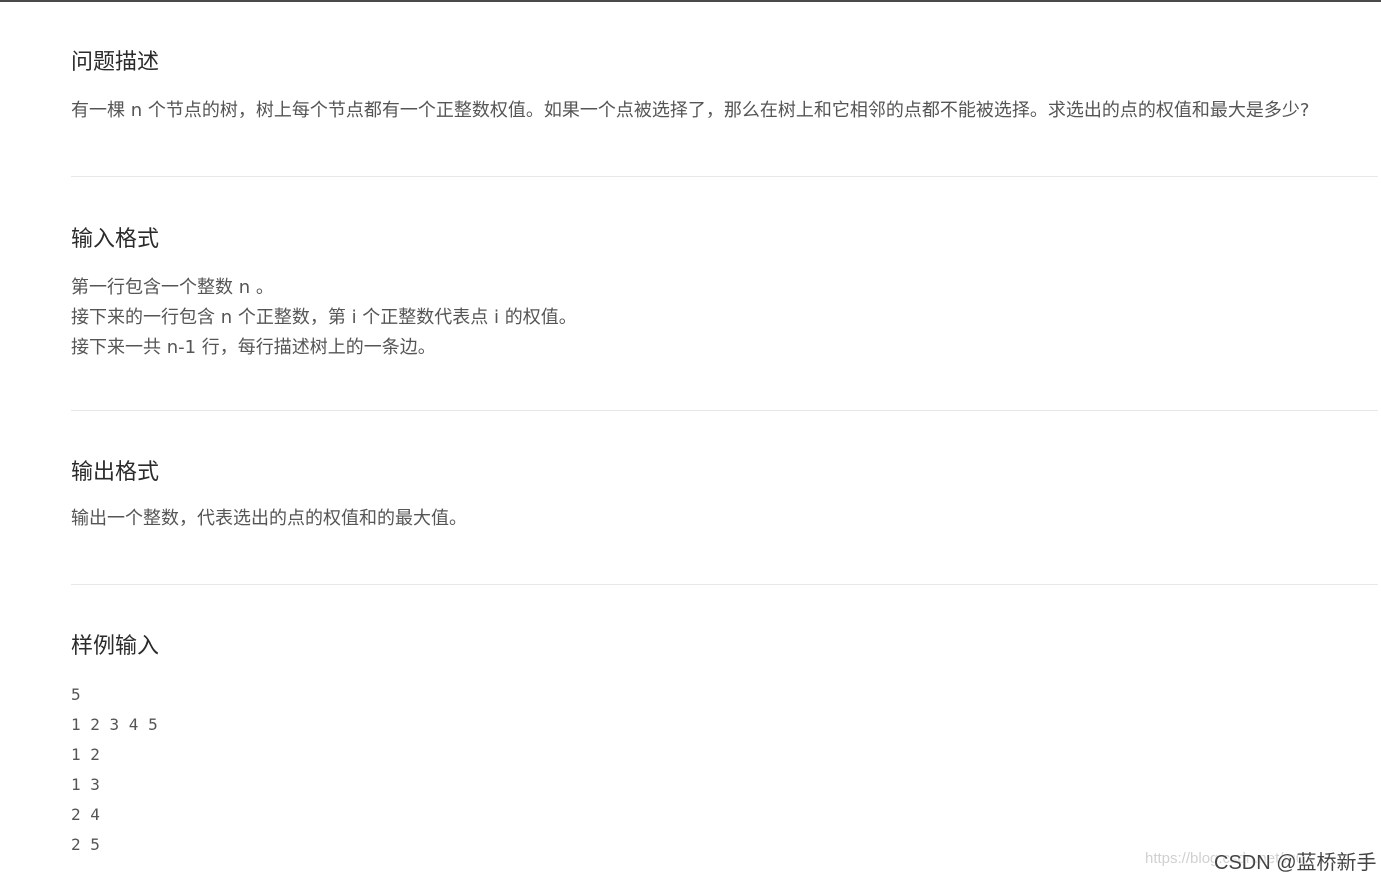  Describe the element at coordinates (115, 472) in the screenshot. I see `section-title: 输出格式` at that location.